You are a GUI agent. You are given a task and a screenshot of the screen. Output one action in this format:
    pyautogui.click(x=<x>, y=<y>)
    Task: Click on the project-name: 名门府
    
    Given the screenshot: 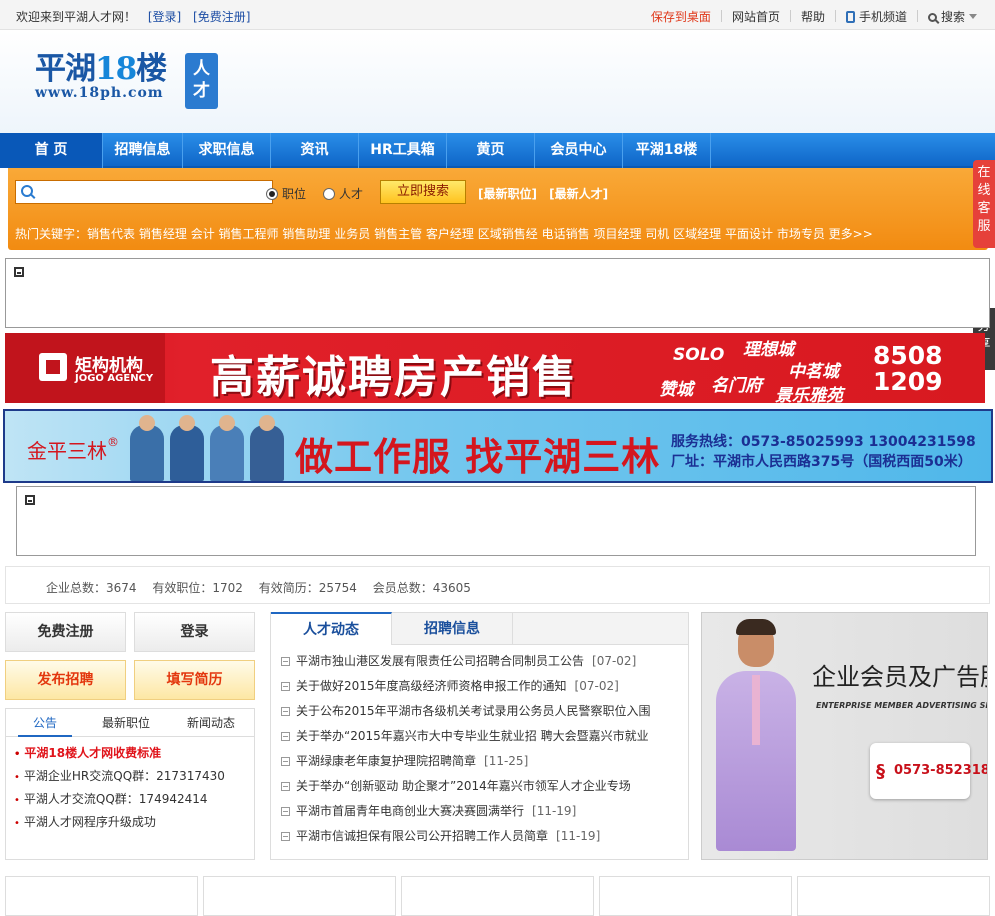 What is the action you would take?
    pyautogui.click(x=736, y=386)
    